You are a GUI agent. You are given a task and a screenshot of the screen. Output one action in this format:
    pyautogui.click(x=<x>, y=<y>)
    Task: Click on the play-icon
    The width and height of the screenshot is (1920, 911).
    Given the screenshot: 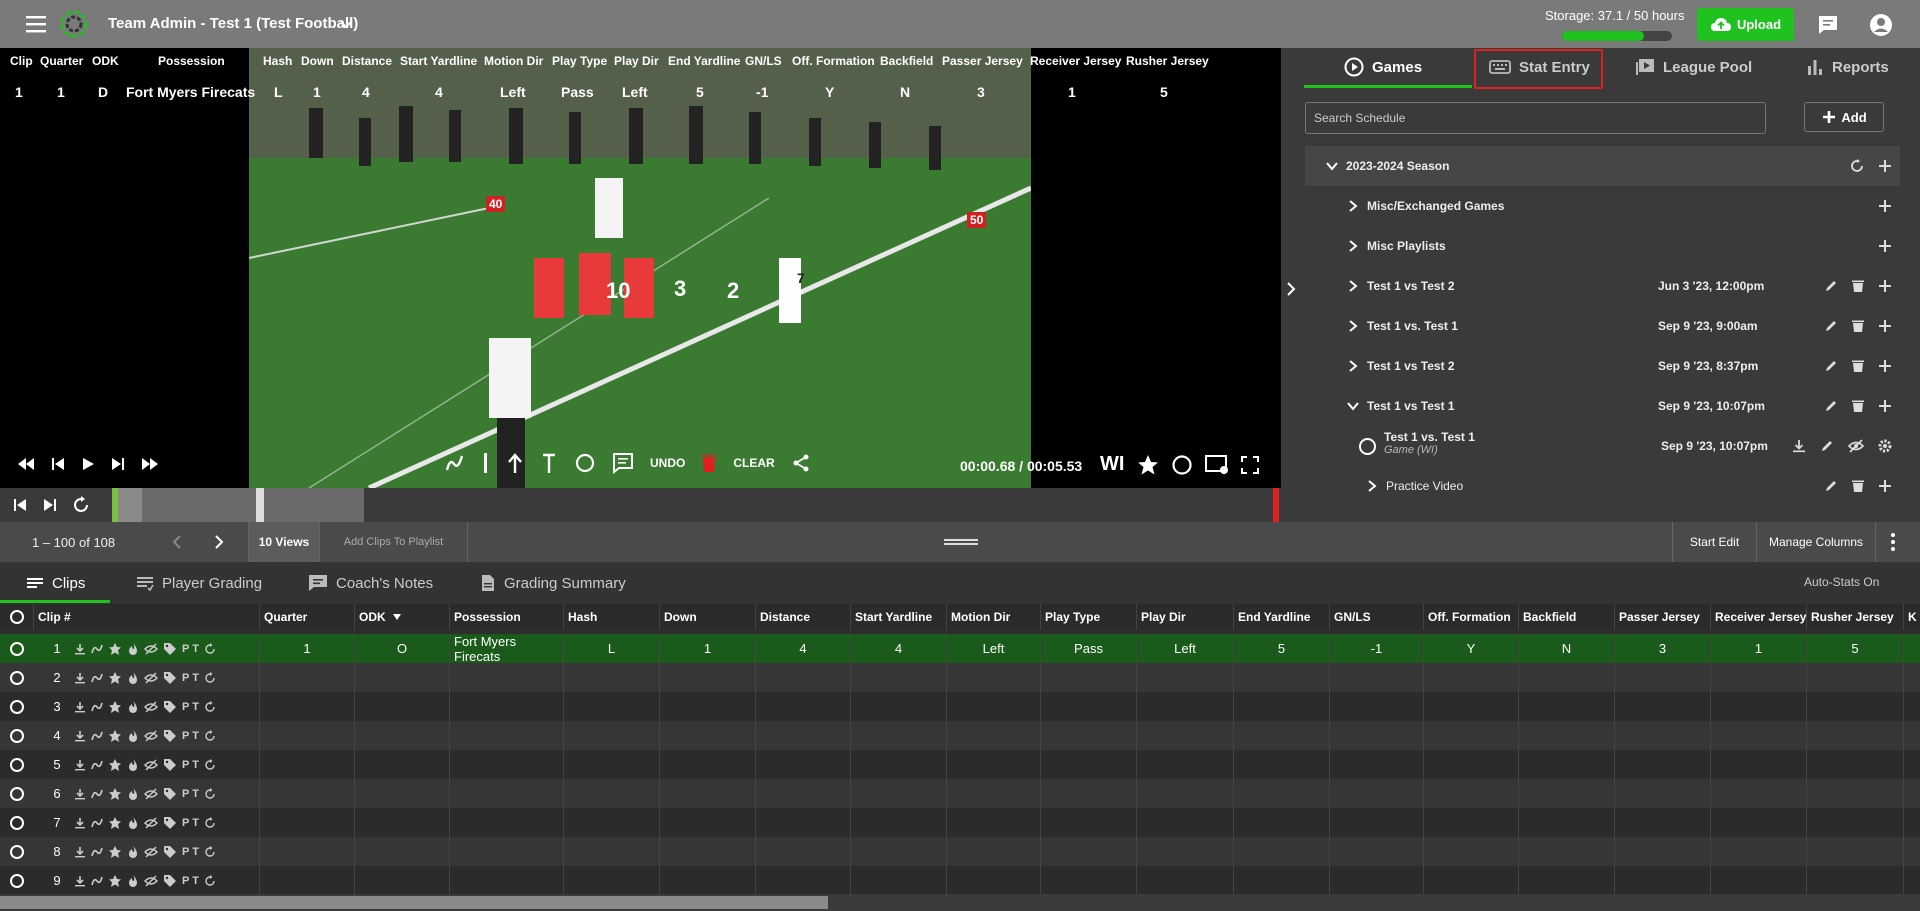 What is the action you would take?
    pyautogui.click(x=88, y=464)
    